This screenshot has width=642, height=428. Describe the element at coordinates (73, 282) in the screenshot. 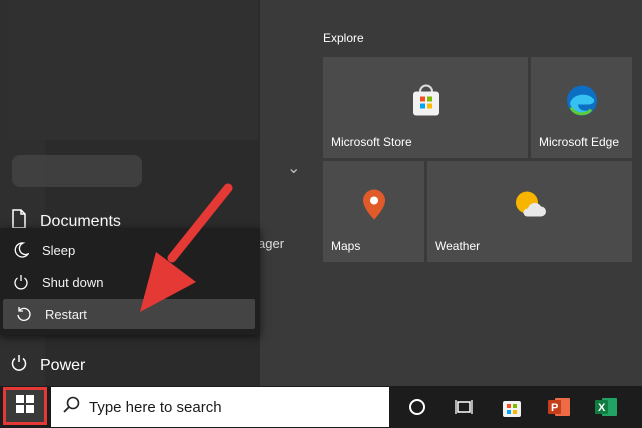

I see `shutdown-label: Shut down` at that location.